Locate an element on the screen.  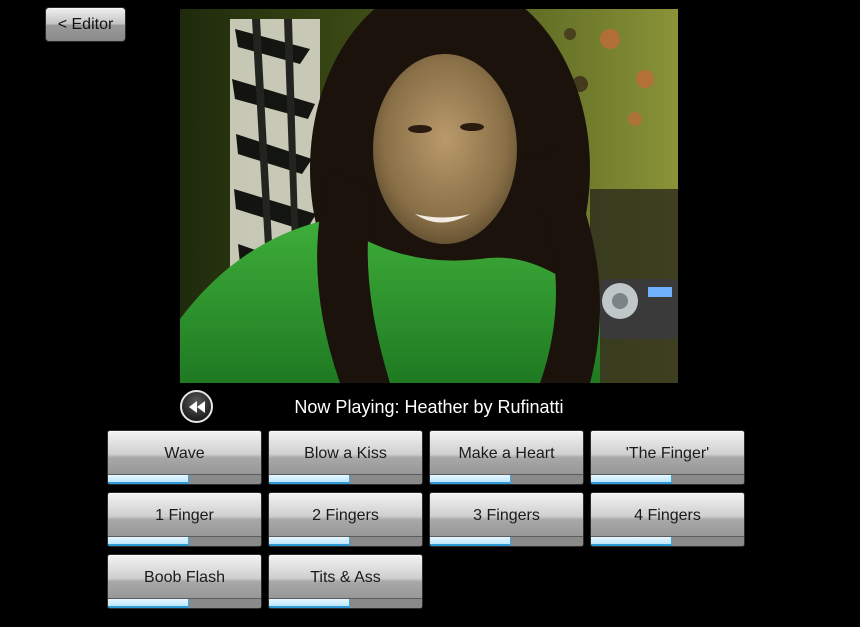
flash-action-button: Boob Flash is located at coordinates (184, 581).